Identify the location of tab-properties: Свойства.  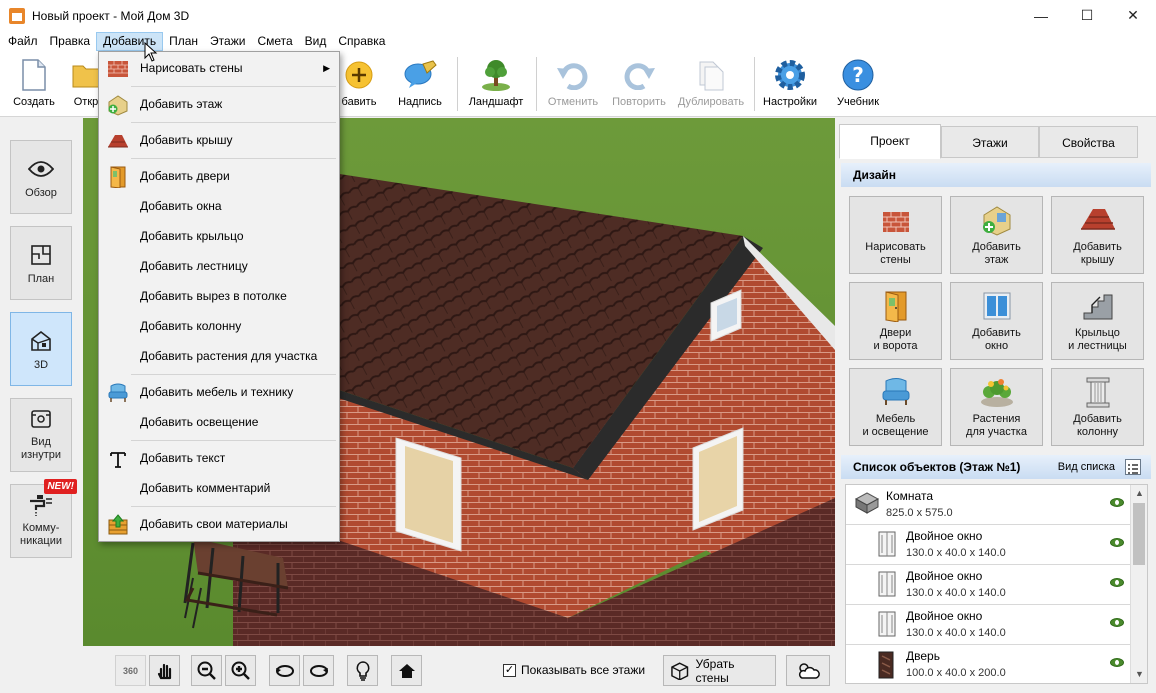
(1088, 142).